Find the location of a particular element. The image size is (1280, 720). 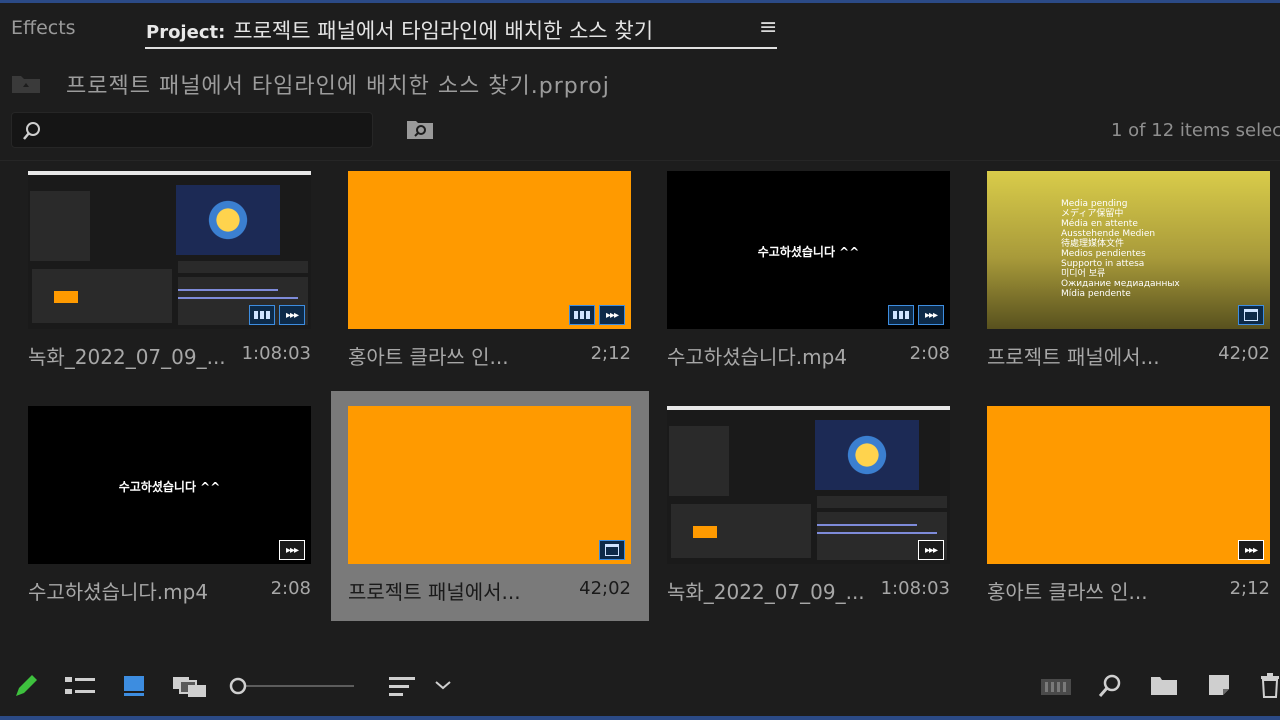

project-file-name: 프로젝트 패널에서 타임라인에 배치한 소스 찾기.prproj is located at coordinates (338, 86).